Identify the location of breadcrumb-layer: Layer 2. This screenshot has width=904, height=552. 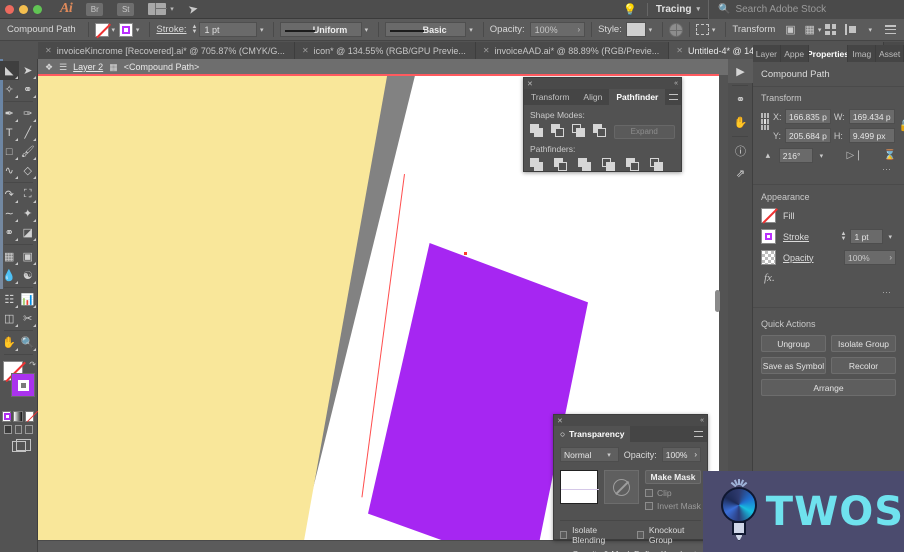
(88, 67).